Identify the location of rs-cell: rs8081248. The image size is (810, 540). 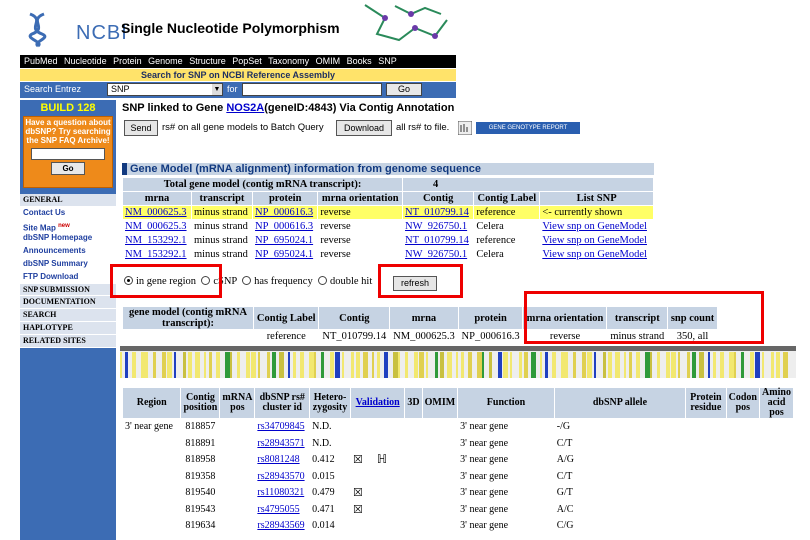
(282, 460).